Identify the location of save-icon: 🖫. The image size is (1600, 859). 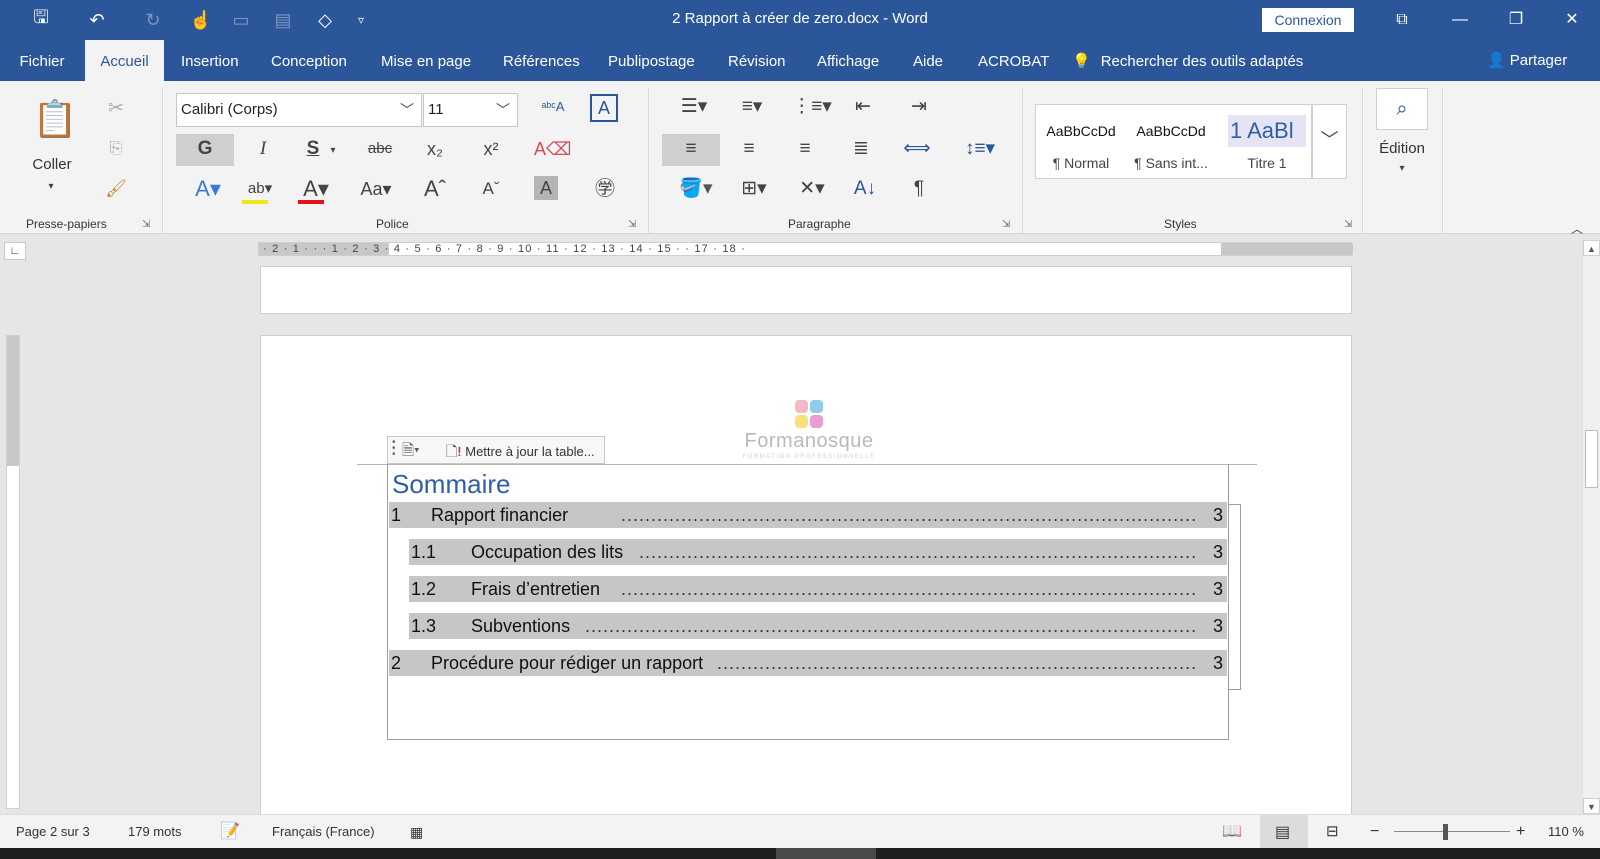
(41, 20).